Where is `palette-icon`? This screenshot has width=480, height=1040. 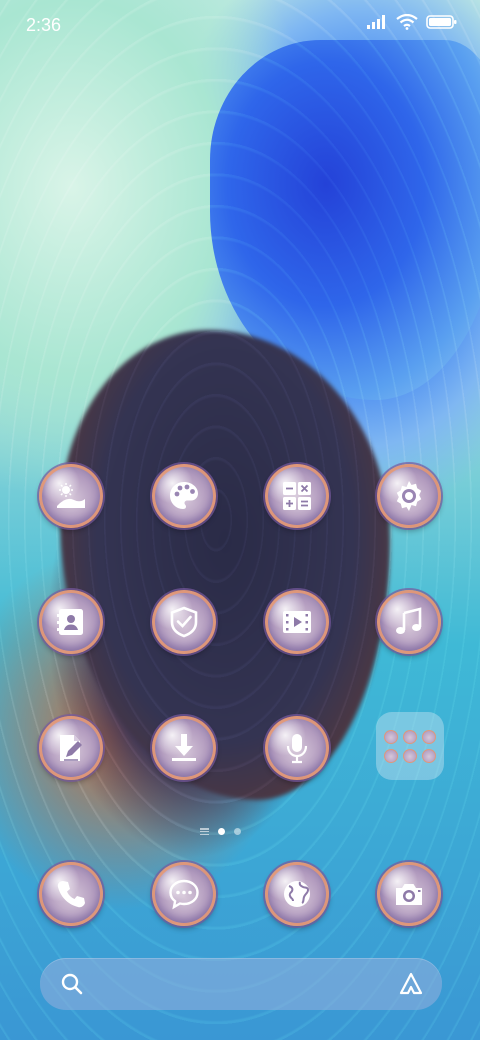
palette-icon is located at coordinates (184, 495).